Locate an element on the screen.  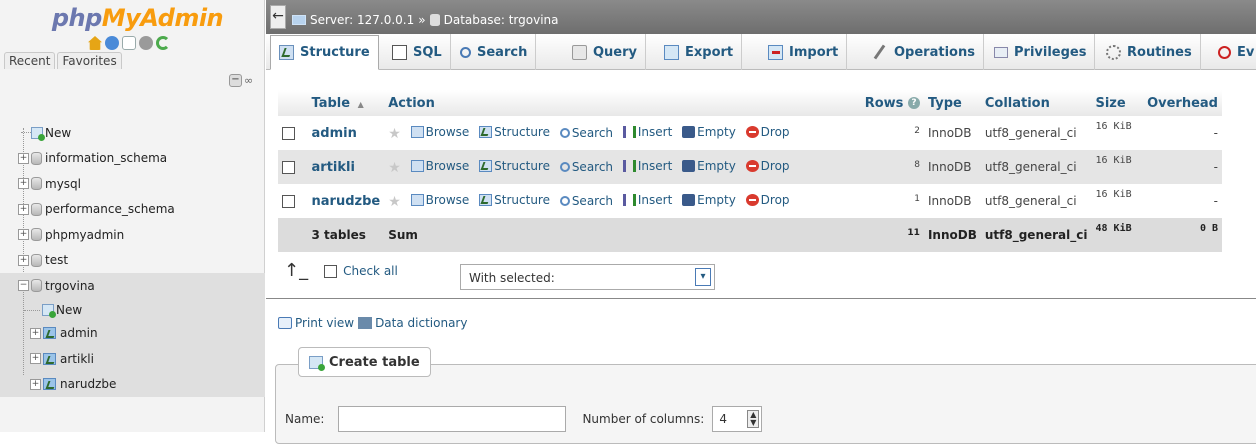
tree-item-information-schema: + information_schema is located at coordinates (132, 159).